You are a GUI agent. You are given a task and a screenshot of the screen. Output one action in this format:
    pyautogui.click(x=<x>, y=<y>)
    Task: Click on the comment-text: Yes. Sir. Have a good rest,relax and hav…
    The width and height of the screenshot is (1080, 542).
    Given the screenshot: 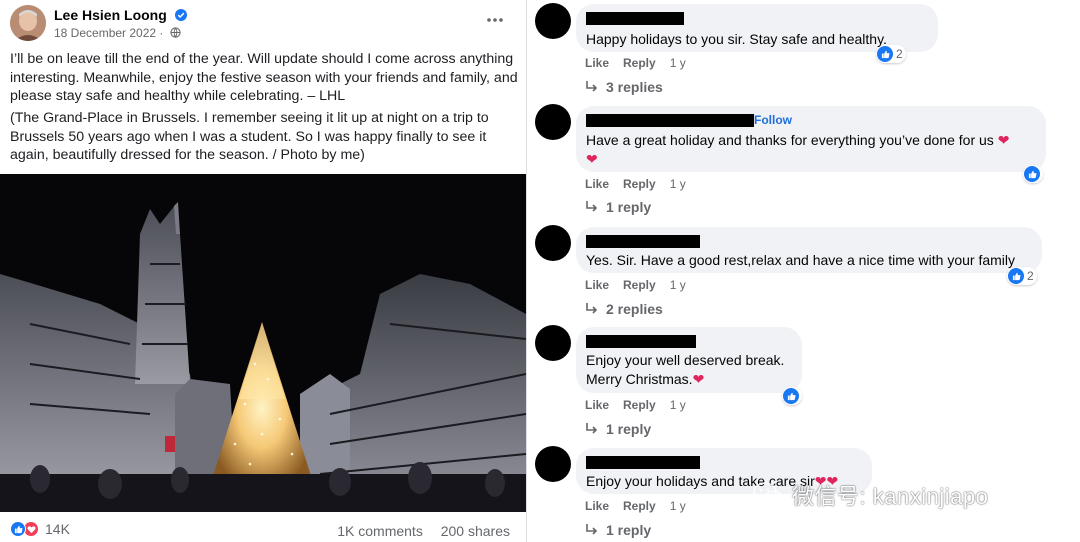 What is the action you would take?
    pyautogui.click(x=801, y=260)
    